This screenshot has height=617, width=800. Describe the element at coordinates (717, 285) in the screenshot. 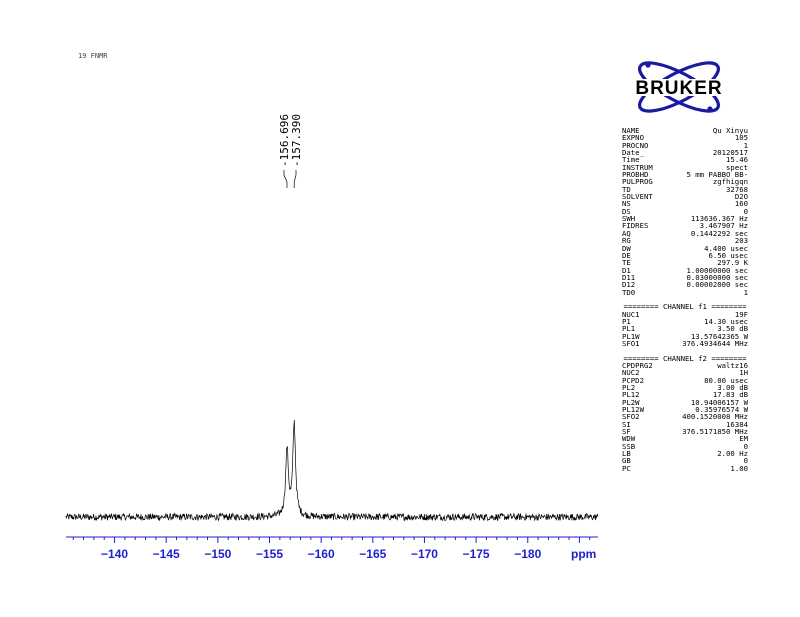

I see `param-value: 0.00002000 sec` at that location.